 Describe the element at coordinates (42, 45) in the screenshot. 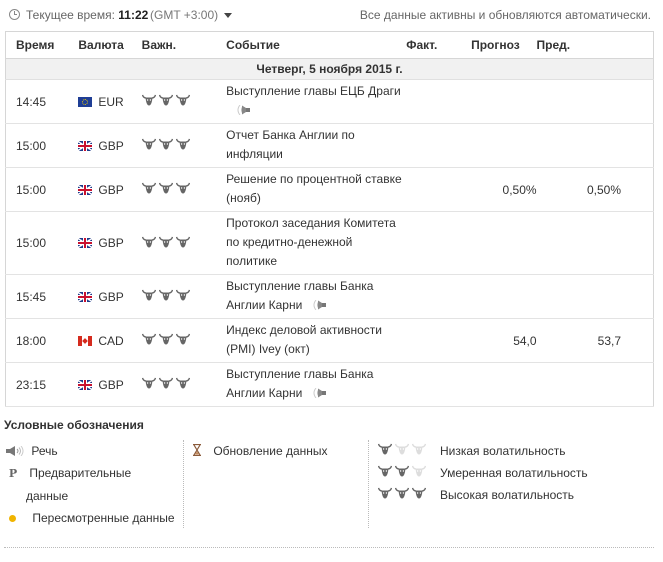

I see `column-time: Время` at that location.